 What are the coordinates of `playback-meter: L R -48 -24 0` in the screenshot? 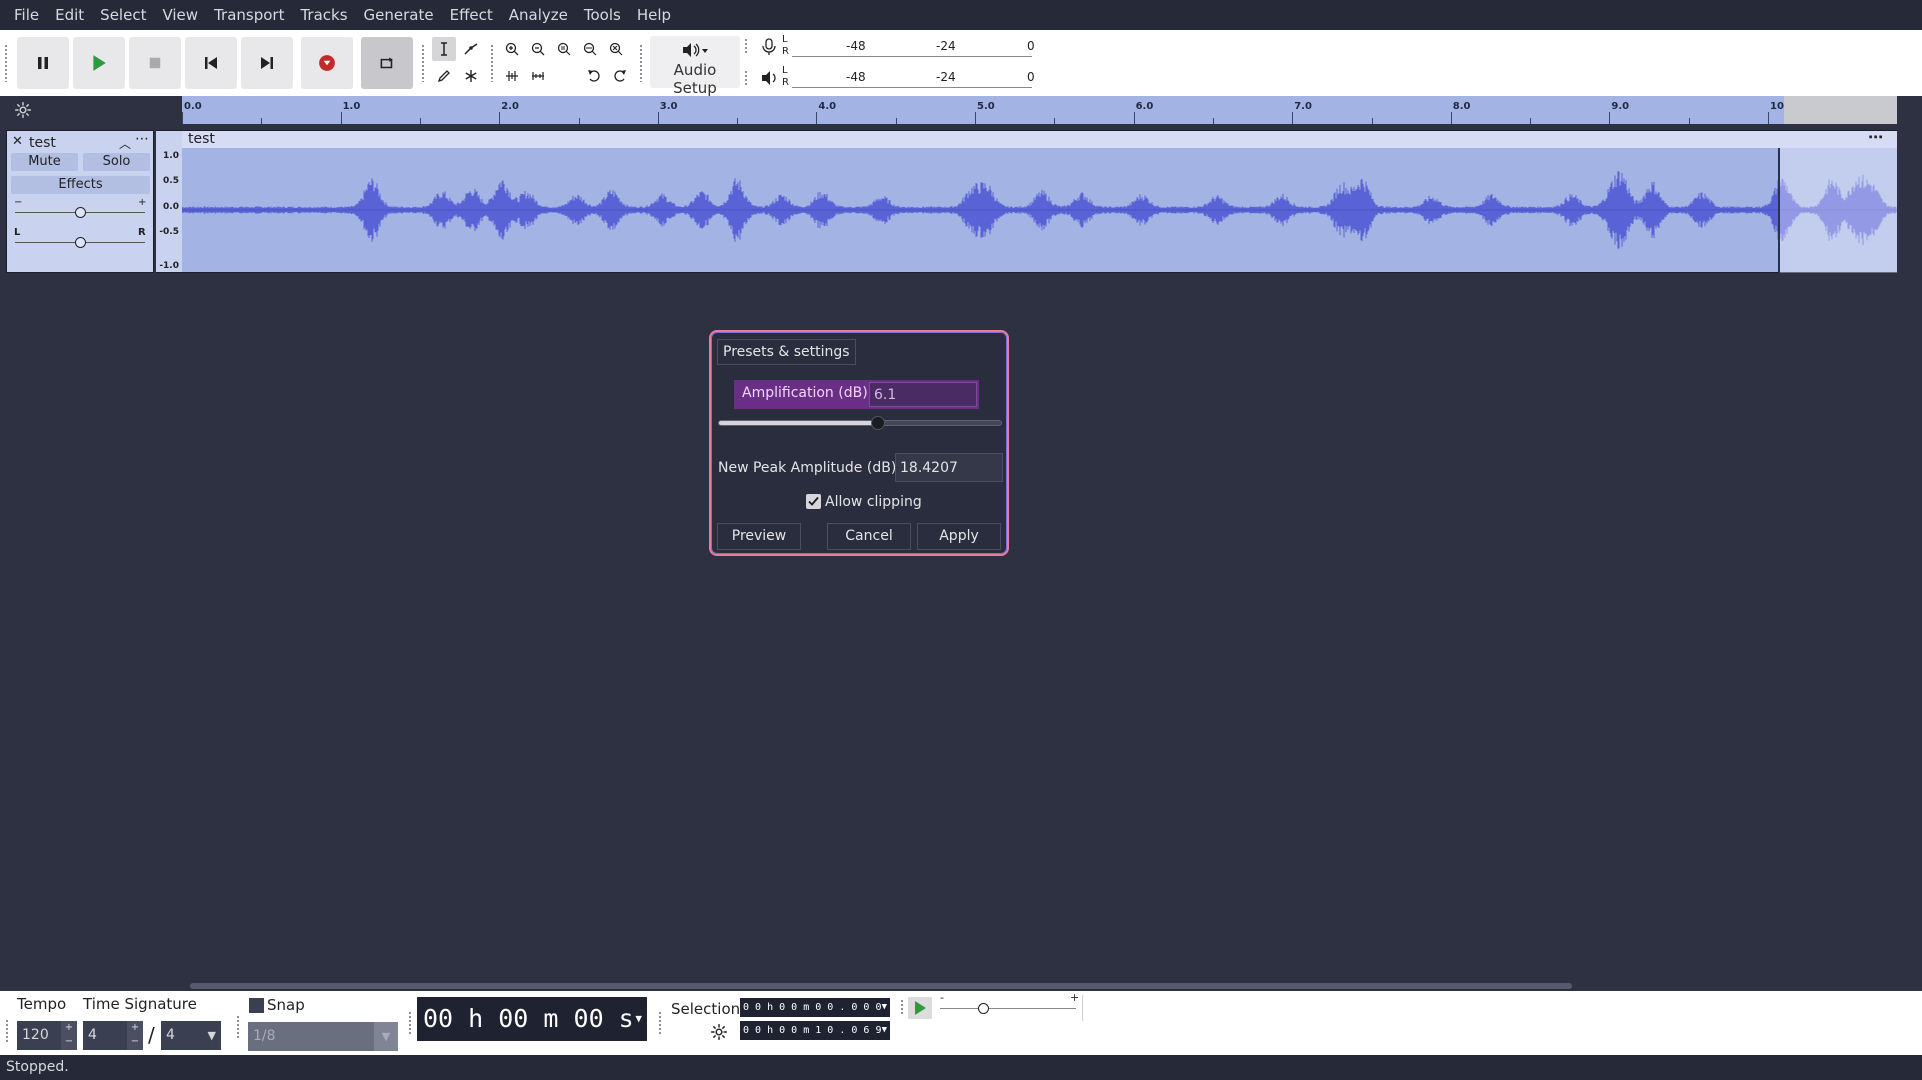 It's located at (897, 78).